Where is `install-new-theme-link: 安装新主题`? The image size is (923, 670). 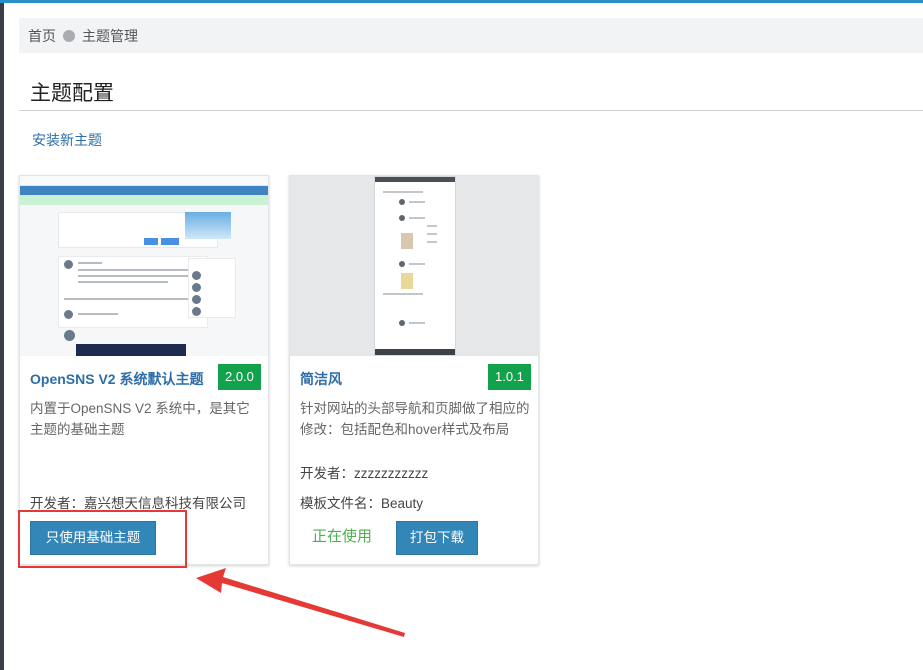
install-new-theme-link: 安装新主题 is located at coordinates (67, 140).